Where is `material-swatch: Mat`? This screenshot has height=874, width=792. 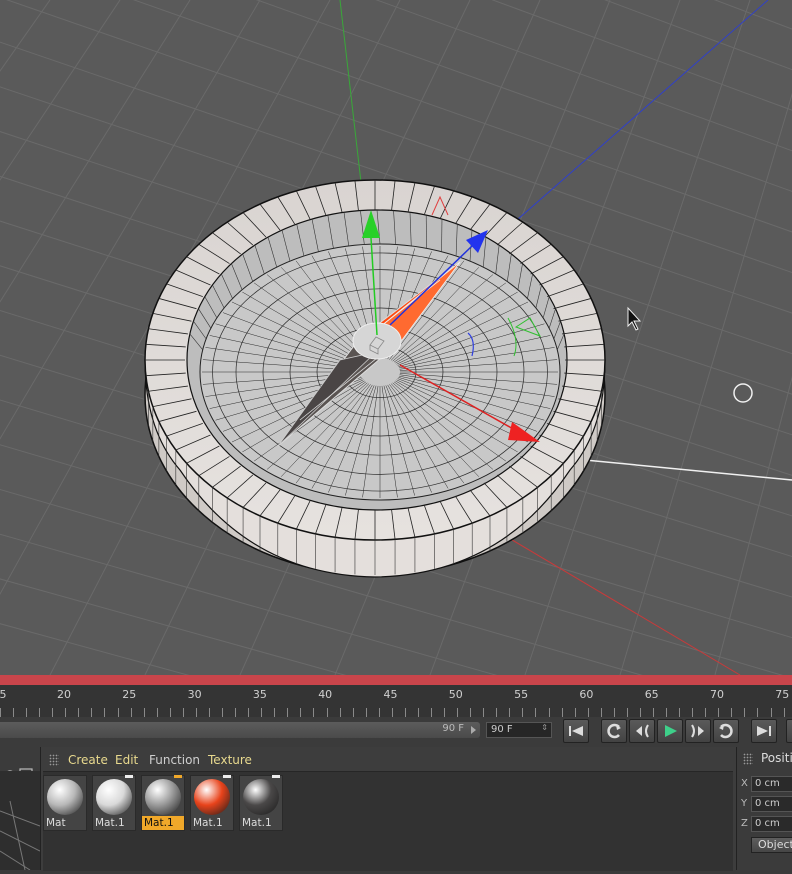
material-swatch: Mat is located at coordinates (65, 803).